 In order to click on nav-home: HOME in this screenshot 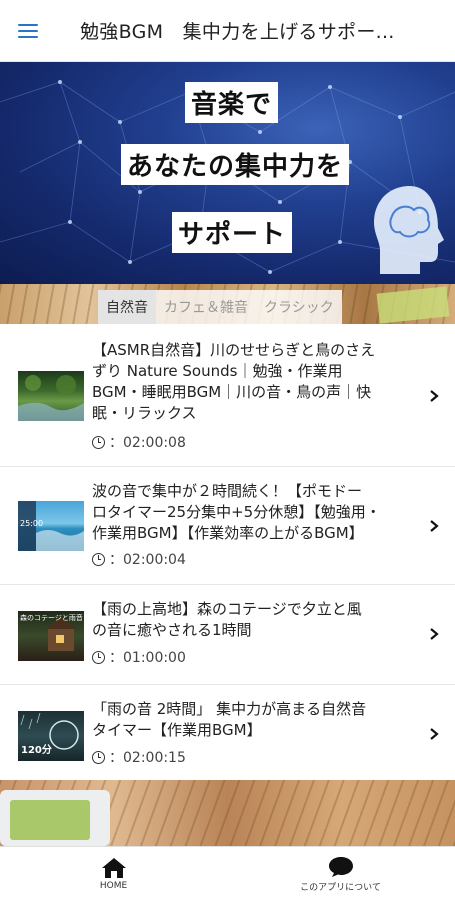, I will do `click(113, 873)`.